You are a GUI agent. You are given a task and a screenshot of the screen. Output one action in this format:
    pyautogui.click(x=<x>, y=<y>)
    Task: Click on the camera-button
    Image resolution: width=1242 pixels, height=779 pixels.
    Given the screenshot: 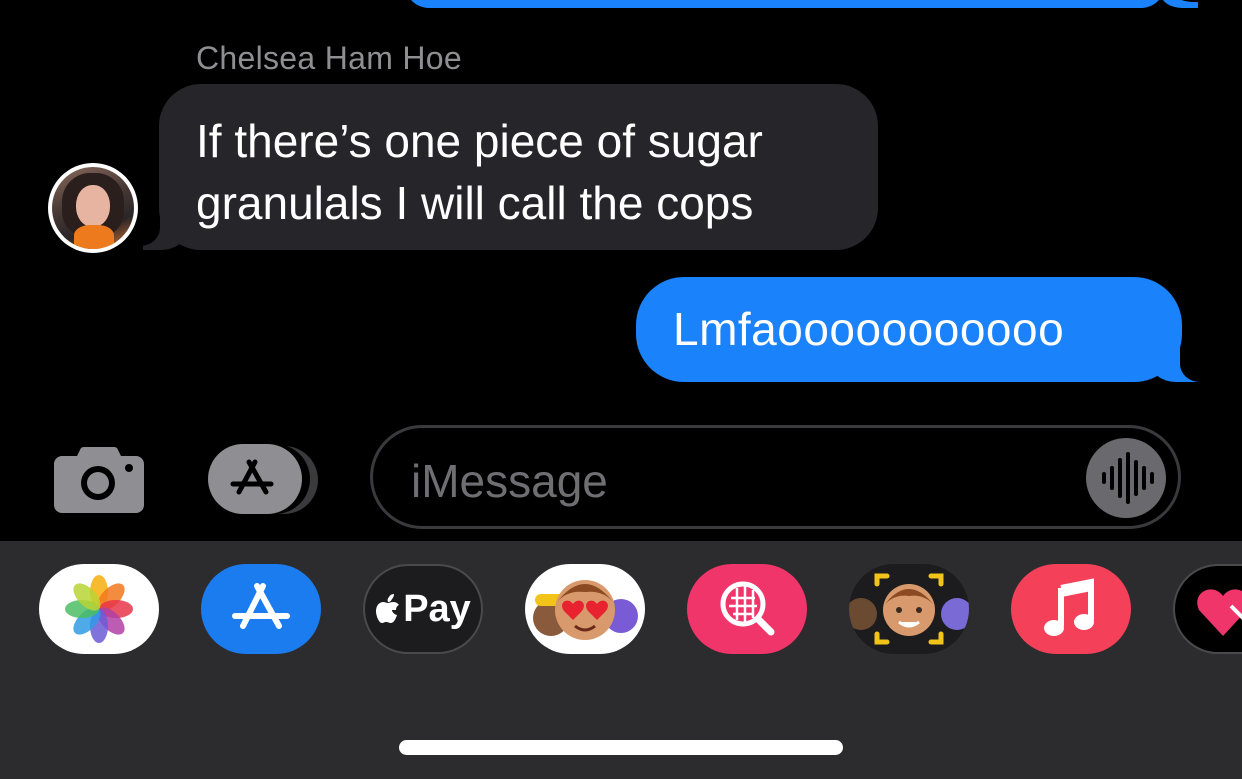 What is the action you would take?
    pyautogui.click(x=99, y=478)
    